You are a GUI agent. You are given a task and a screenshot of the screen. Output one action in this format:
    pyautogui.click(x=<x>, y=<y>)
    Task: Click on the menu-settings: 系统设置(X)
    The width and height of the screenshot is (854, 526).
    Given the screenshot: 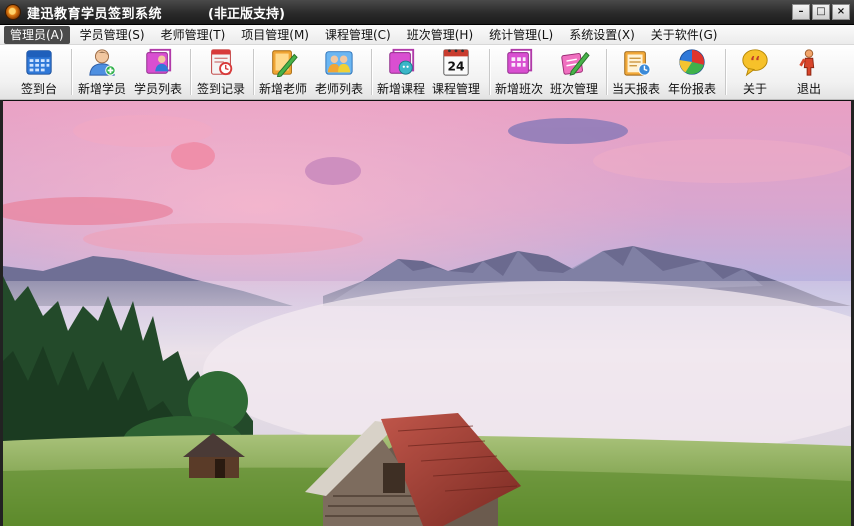 What is the action you would take?
    pyautogui.click(x=602, y=35)
    